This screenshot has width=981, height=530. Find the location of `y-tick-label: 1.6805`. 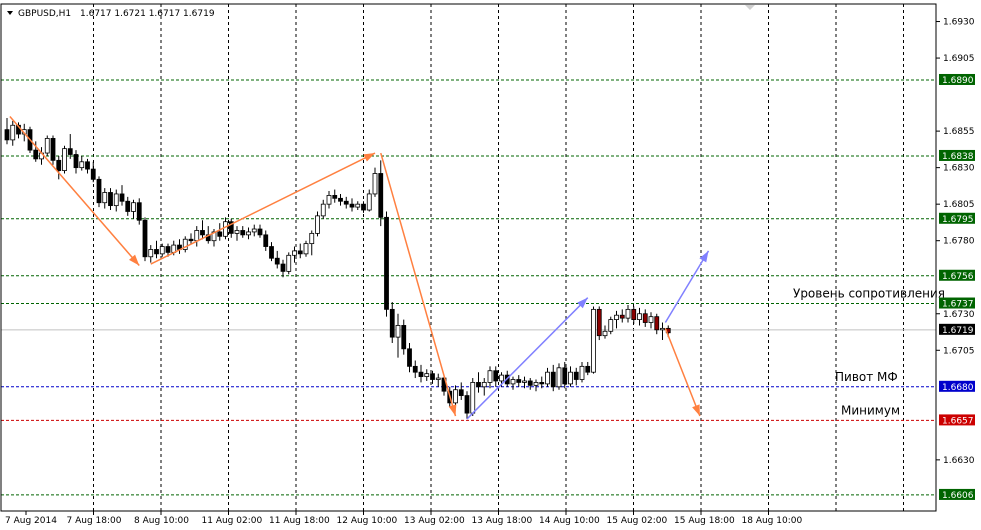

y-tick-label: 1.6805 is located at coordinates (959, 205).